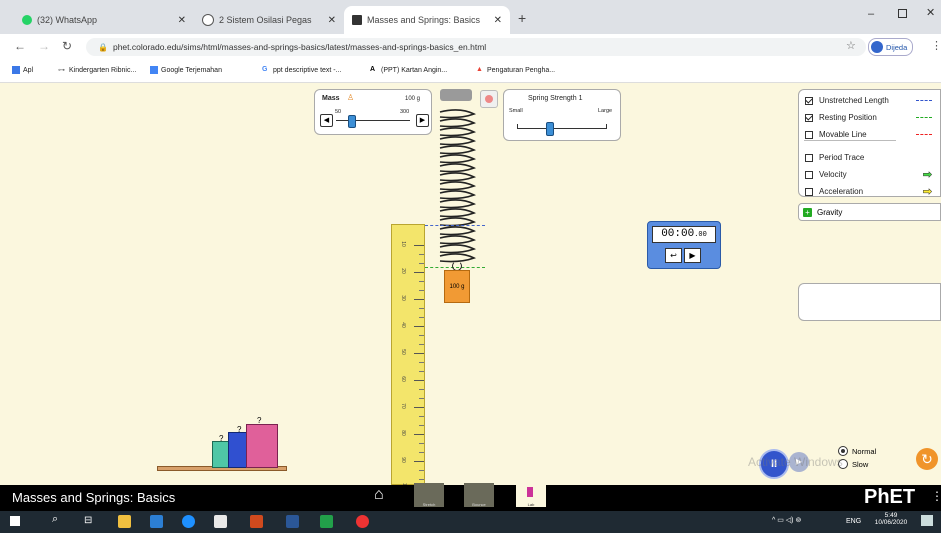 The image size is (941, 533). What do you see at coordinates (220, 521) in the screenshot?
I see `store-icon` at bounding box center [220, 521].